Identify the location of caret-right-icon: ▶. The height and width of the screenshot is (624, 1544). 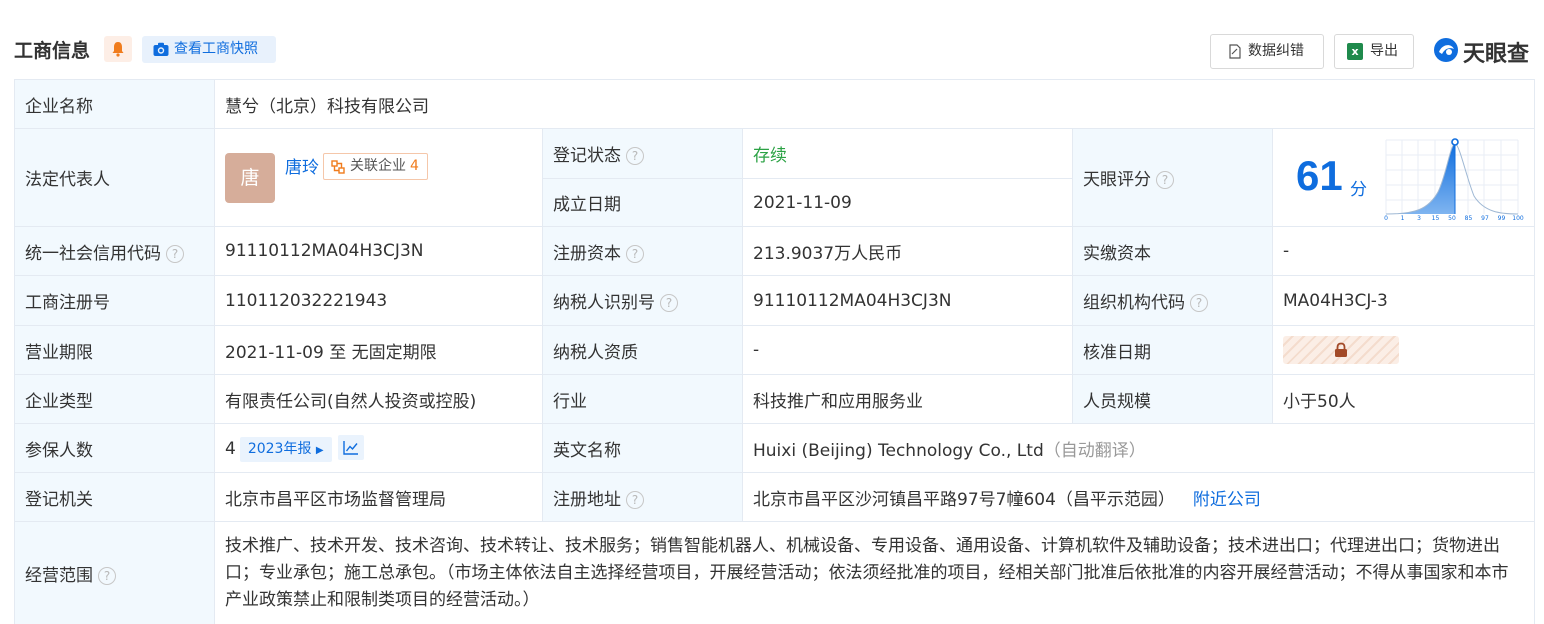
(319, 450).